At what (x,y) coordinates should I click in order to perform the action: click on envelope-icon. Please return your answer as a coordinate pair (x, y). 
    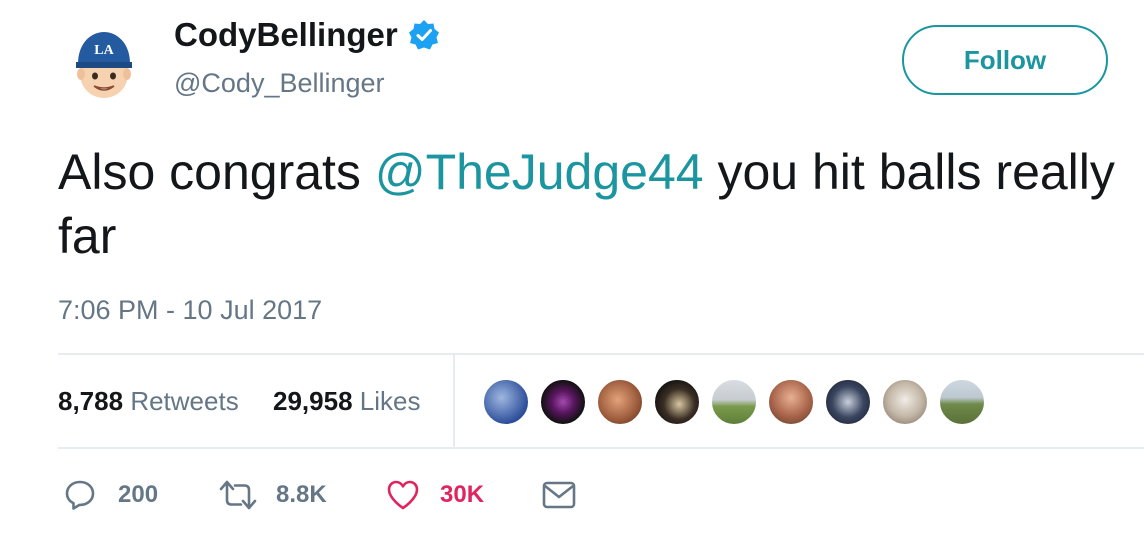
    Looking at the image, I should click on (559, 495).